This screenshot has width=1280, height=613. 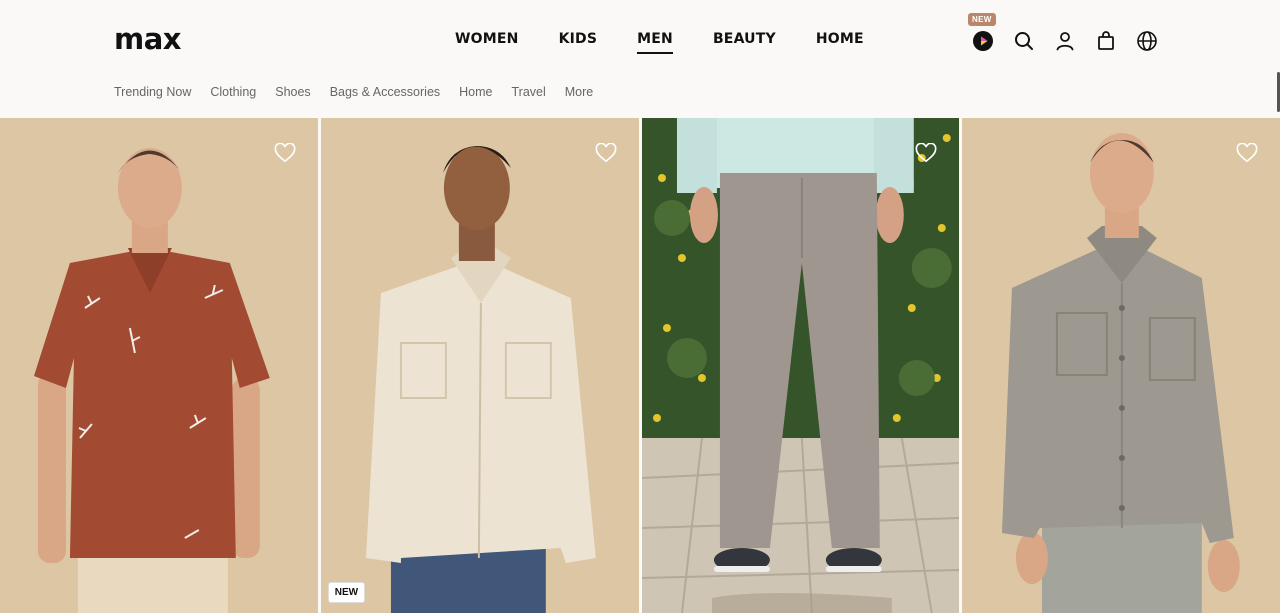 What do you see at coordinates (529, 92) in the screenshot?
I see `subnav-travel: Travel` at bounding box center [529, 92].